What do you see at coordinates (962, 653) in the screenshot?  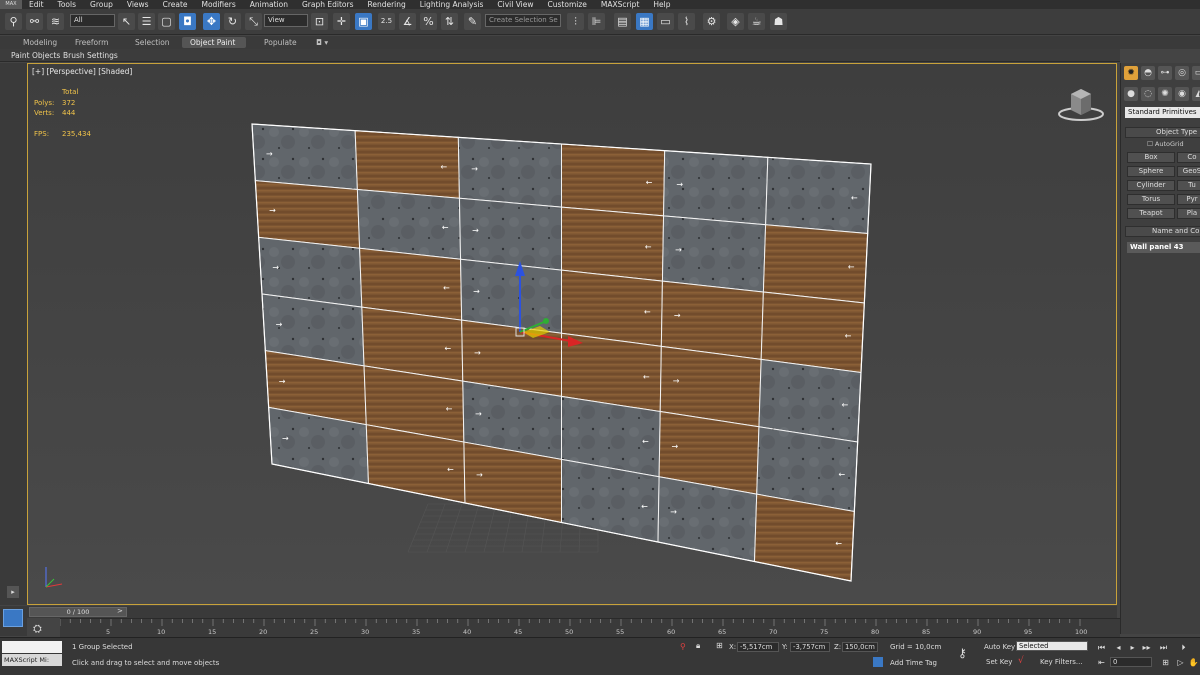 I see `set-key-icon: ⚷` at bounding box center [962, 653].